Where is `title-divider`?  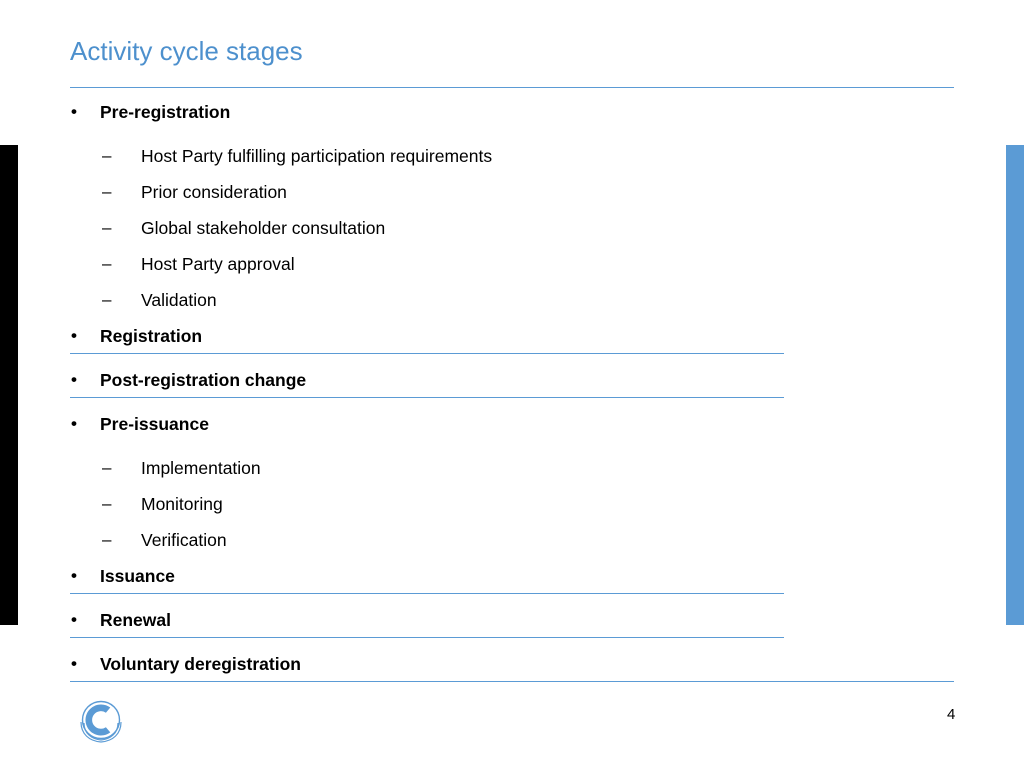
title-divider is located at coordinates (512, 87).